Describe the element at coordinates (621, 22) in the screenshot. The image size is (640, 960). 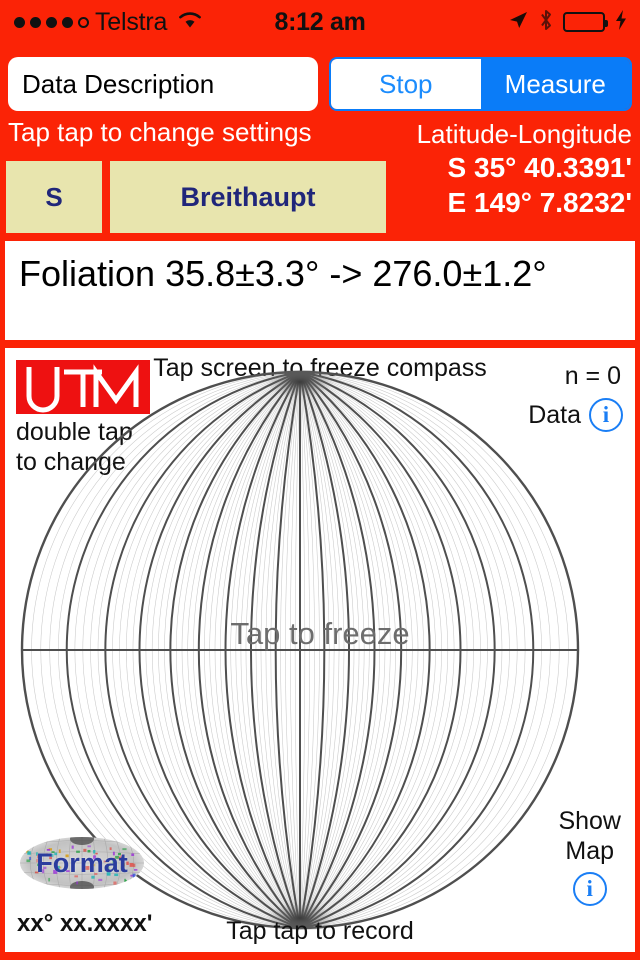
I see `lightning-bolt-icon` at that location.